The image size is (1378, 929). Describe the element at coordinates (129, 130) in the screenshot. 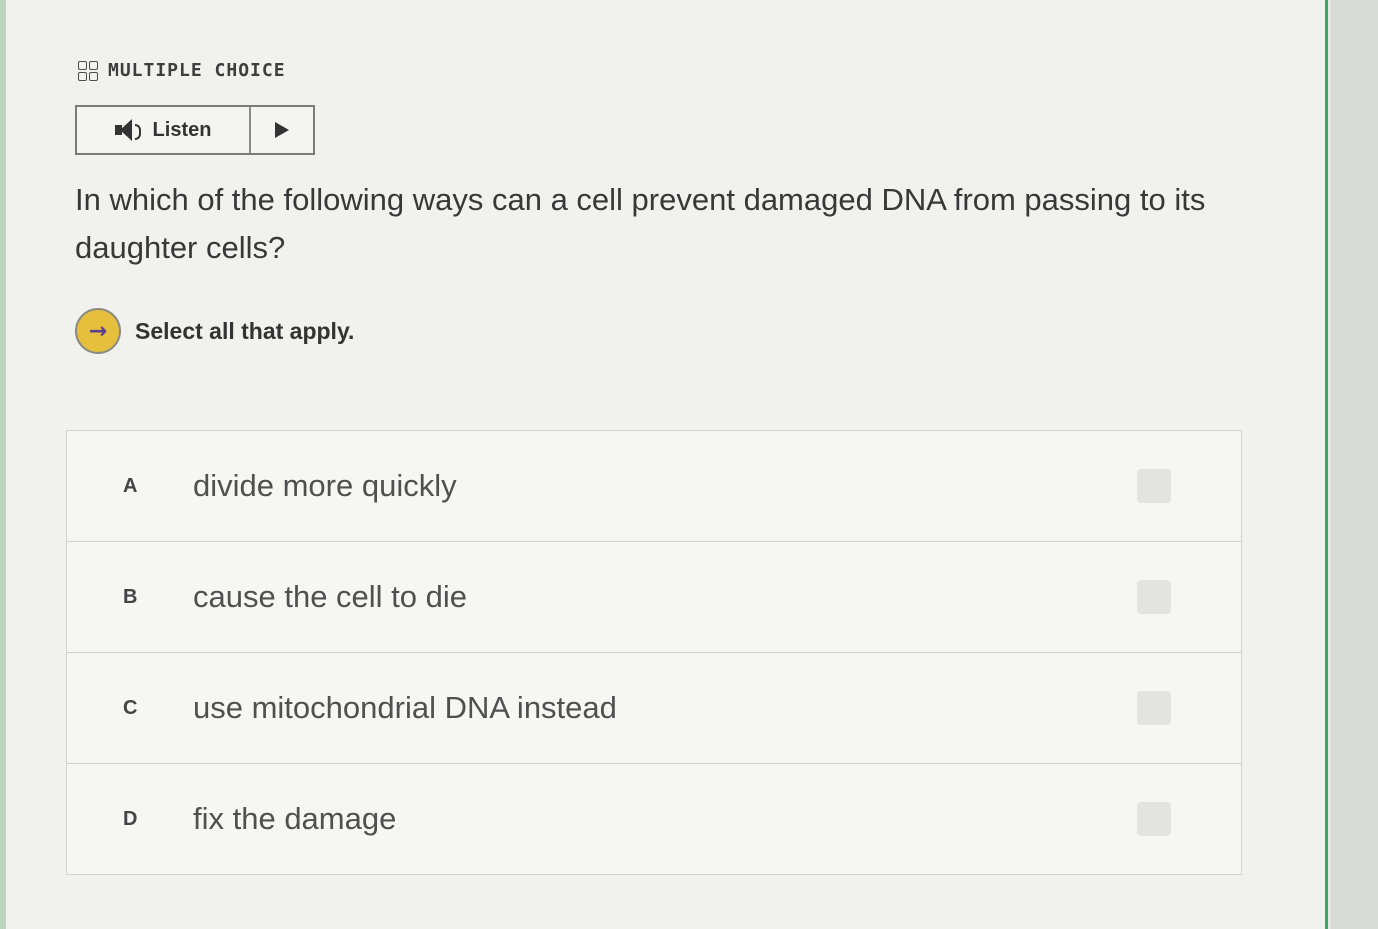

I see `speaker-icon` at that location.